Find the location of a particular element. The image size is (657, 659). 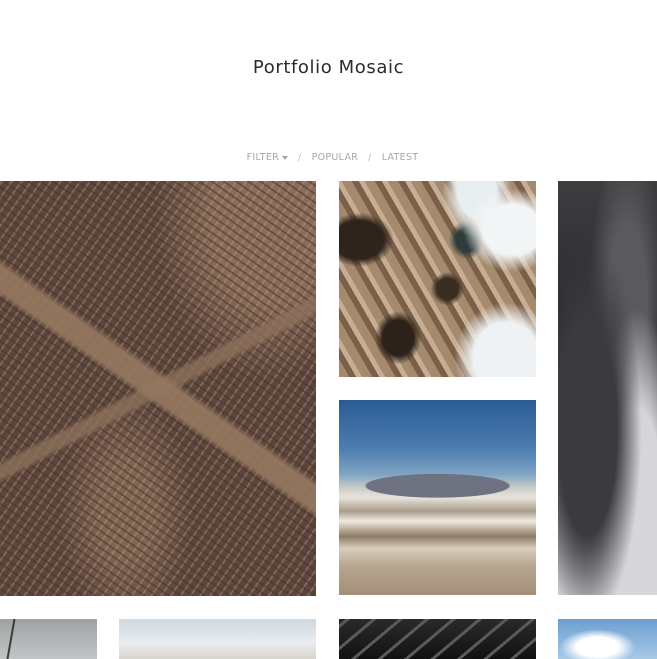

filter-label: FILTER is located at coordinates (263, 157).